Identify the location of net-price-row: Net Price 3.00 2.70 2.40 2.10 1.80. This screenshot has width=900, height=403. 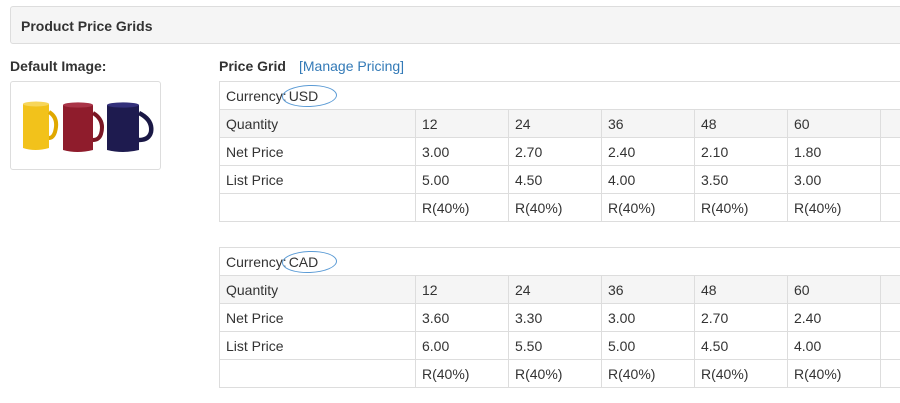
(559, 151).